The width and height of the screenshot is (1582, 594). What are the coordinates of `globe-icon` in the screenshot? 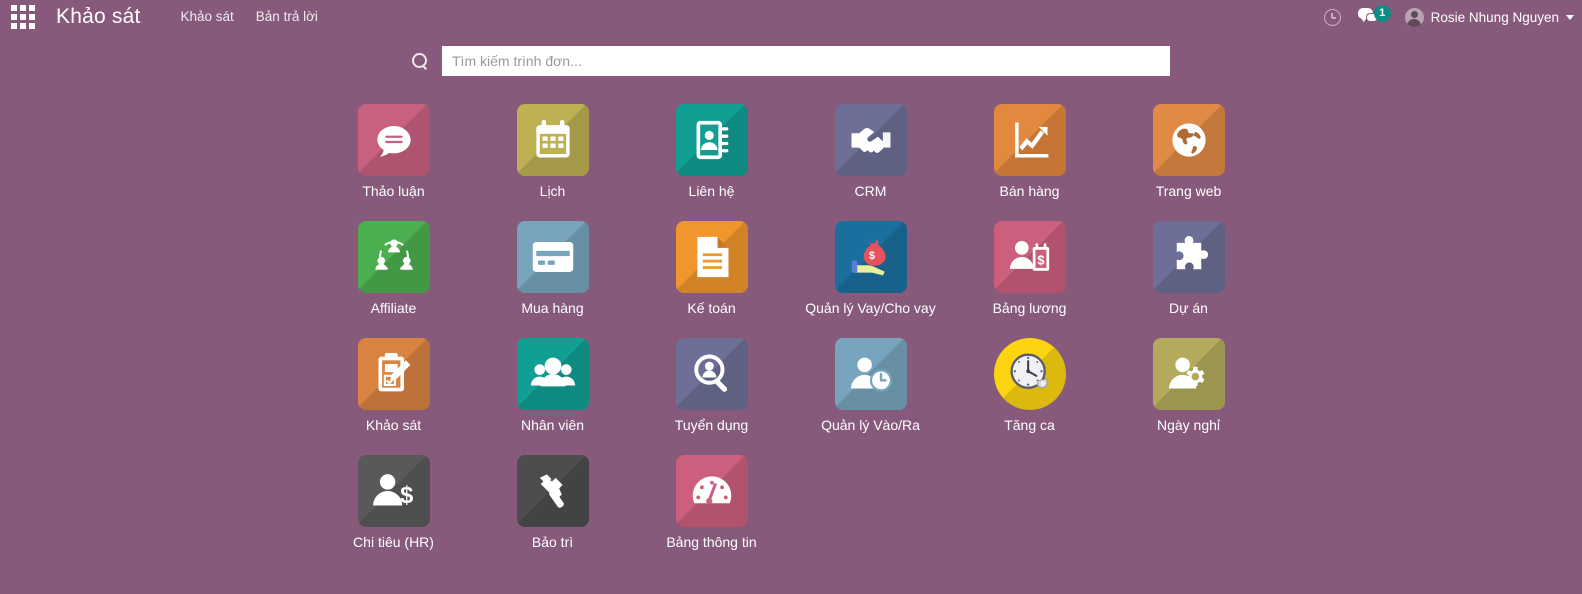 It's located at (1188, 140).